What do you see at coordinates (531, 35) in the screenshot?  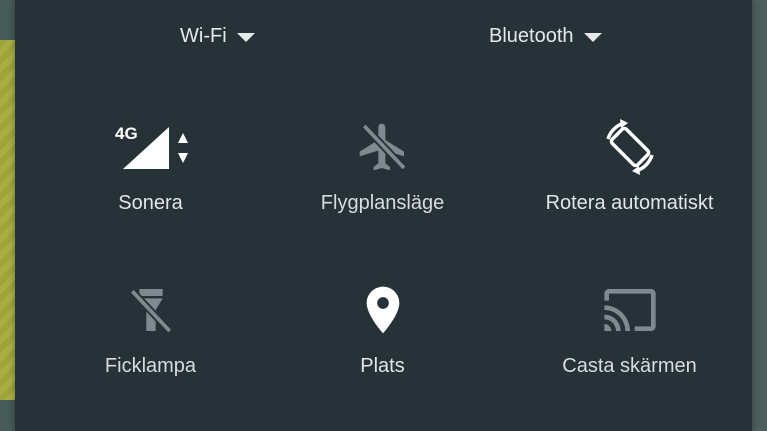 I see `bluetooth-label: Bluetooth` at bounding box center [531, 35].